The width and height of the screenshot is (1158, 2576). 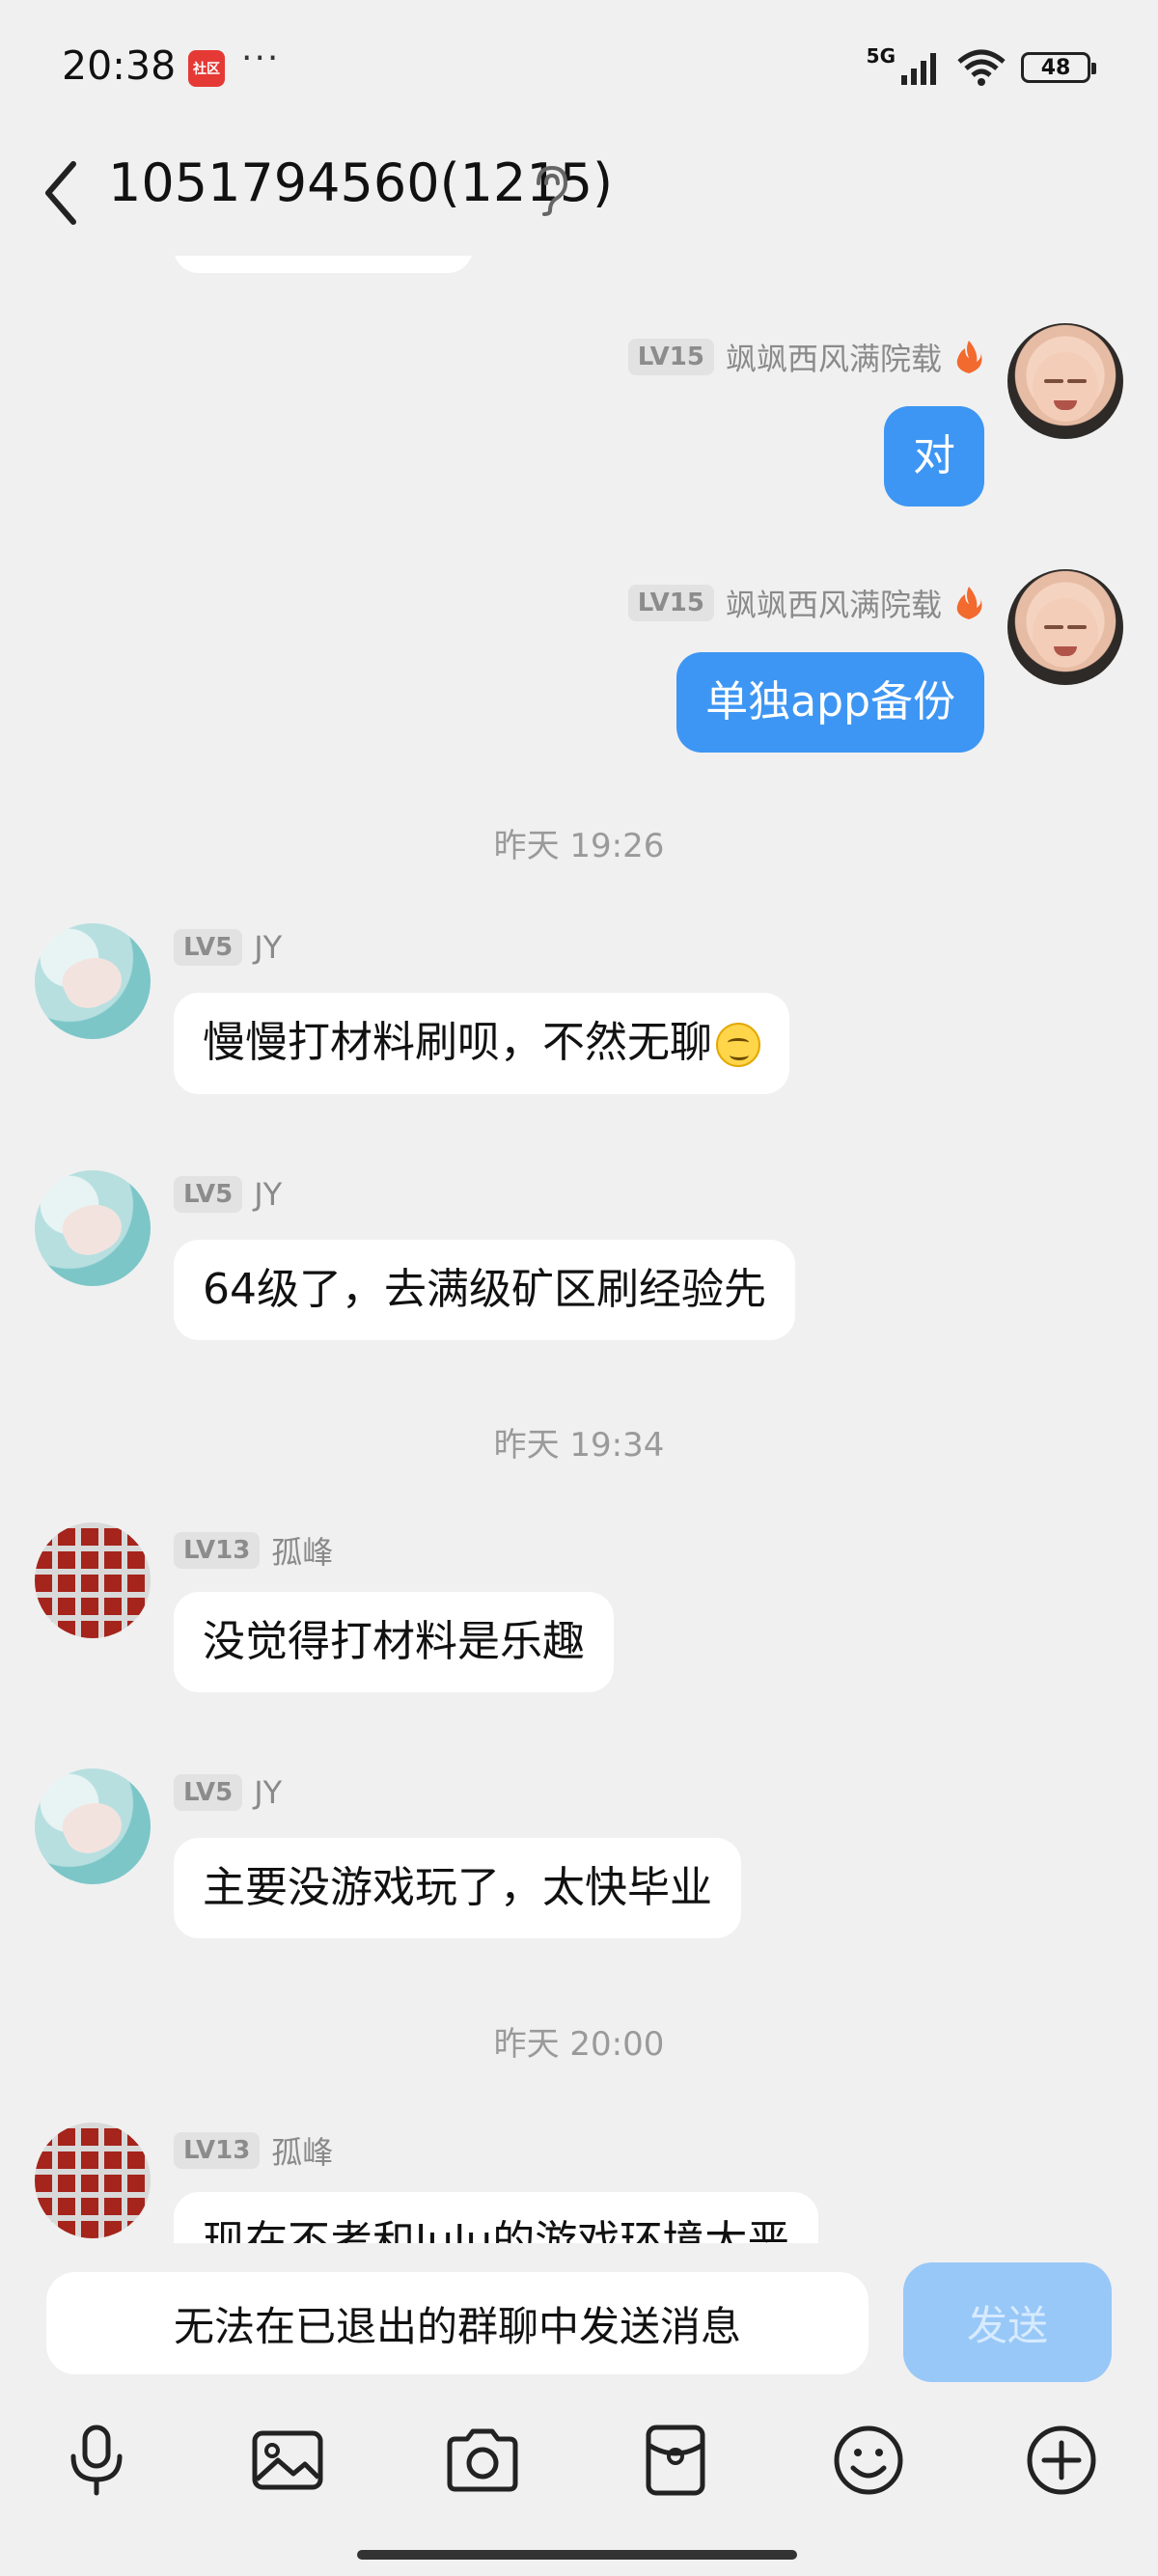 What do you see at coordinates (484, 1290) in the screenshot?
I see `message-bubble: 64级了，去满级矿区刷经验先` at bounding box center [484, 1290].